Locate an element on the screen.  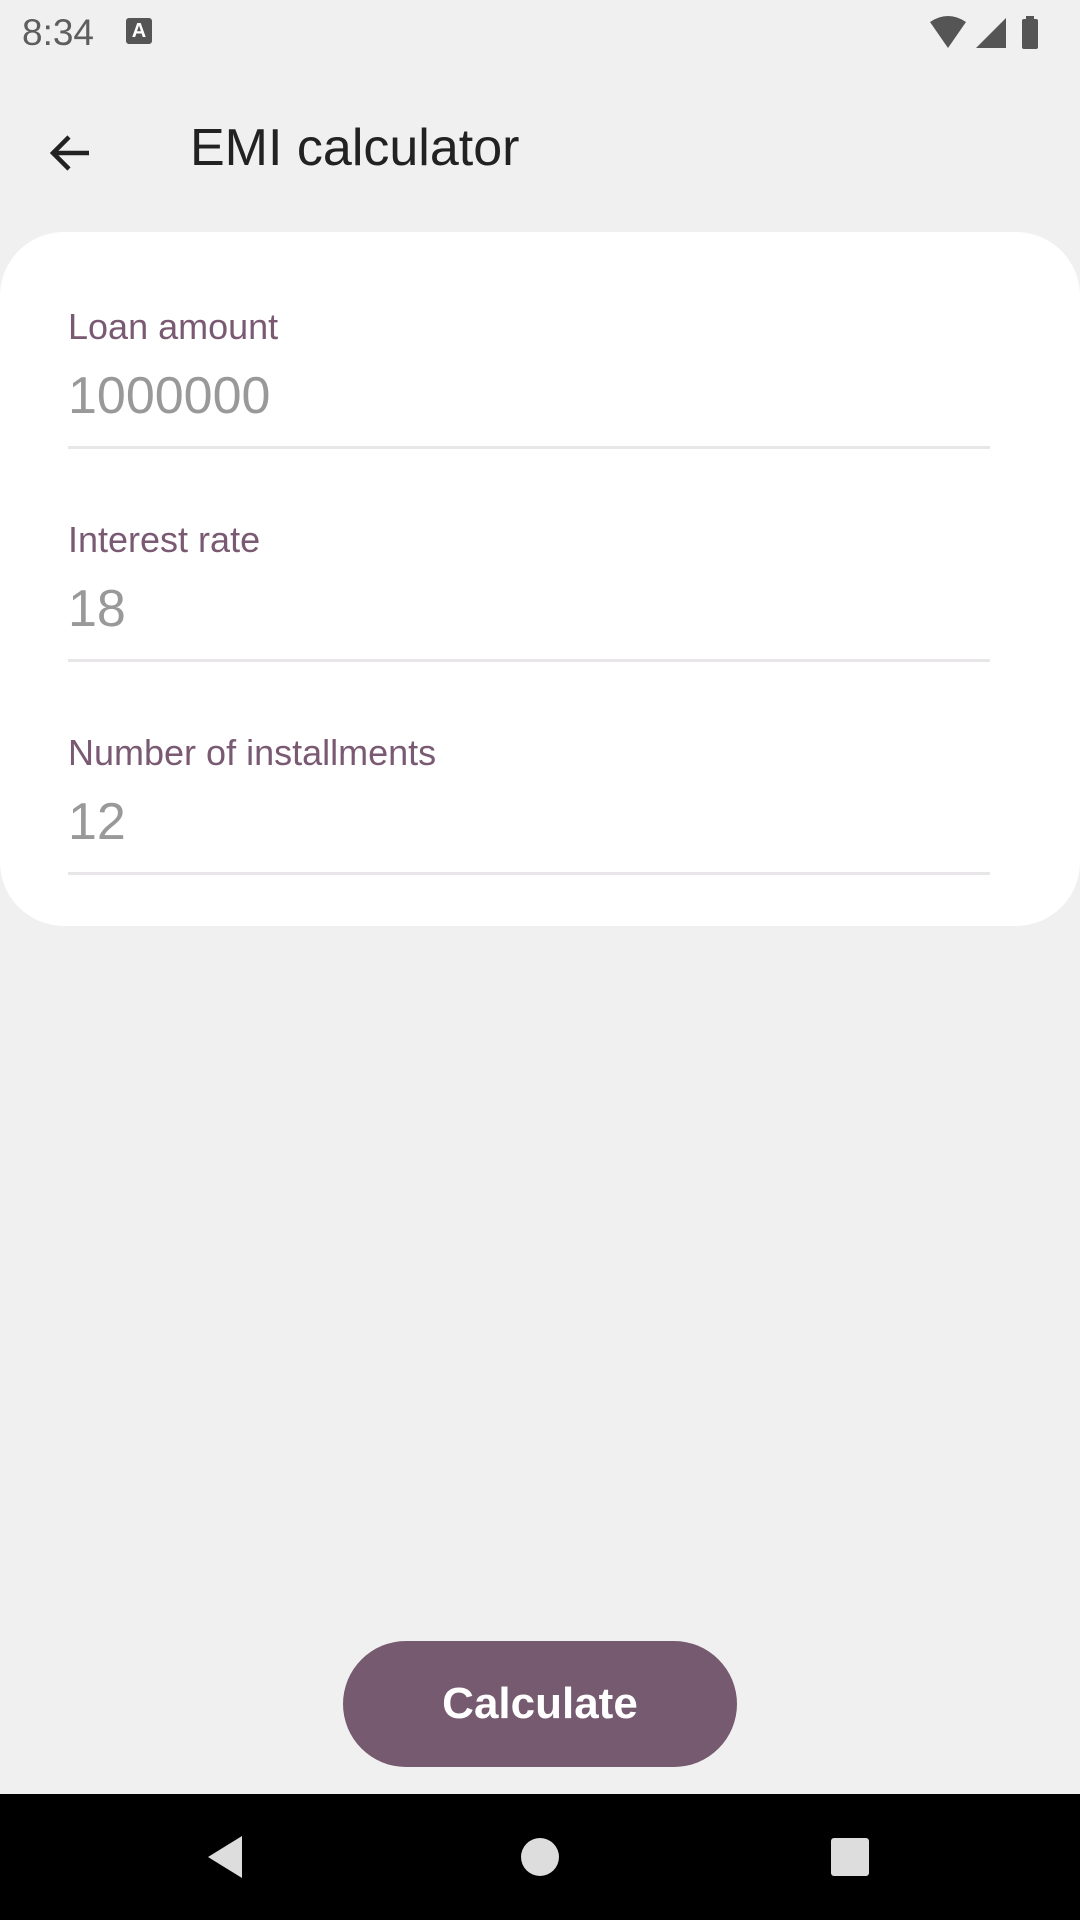
loan-amount-label: Loan amount is located at coordinates (173, 326).